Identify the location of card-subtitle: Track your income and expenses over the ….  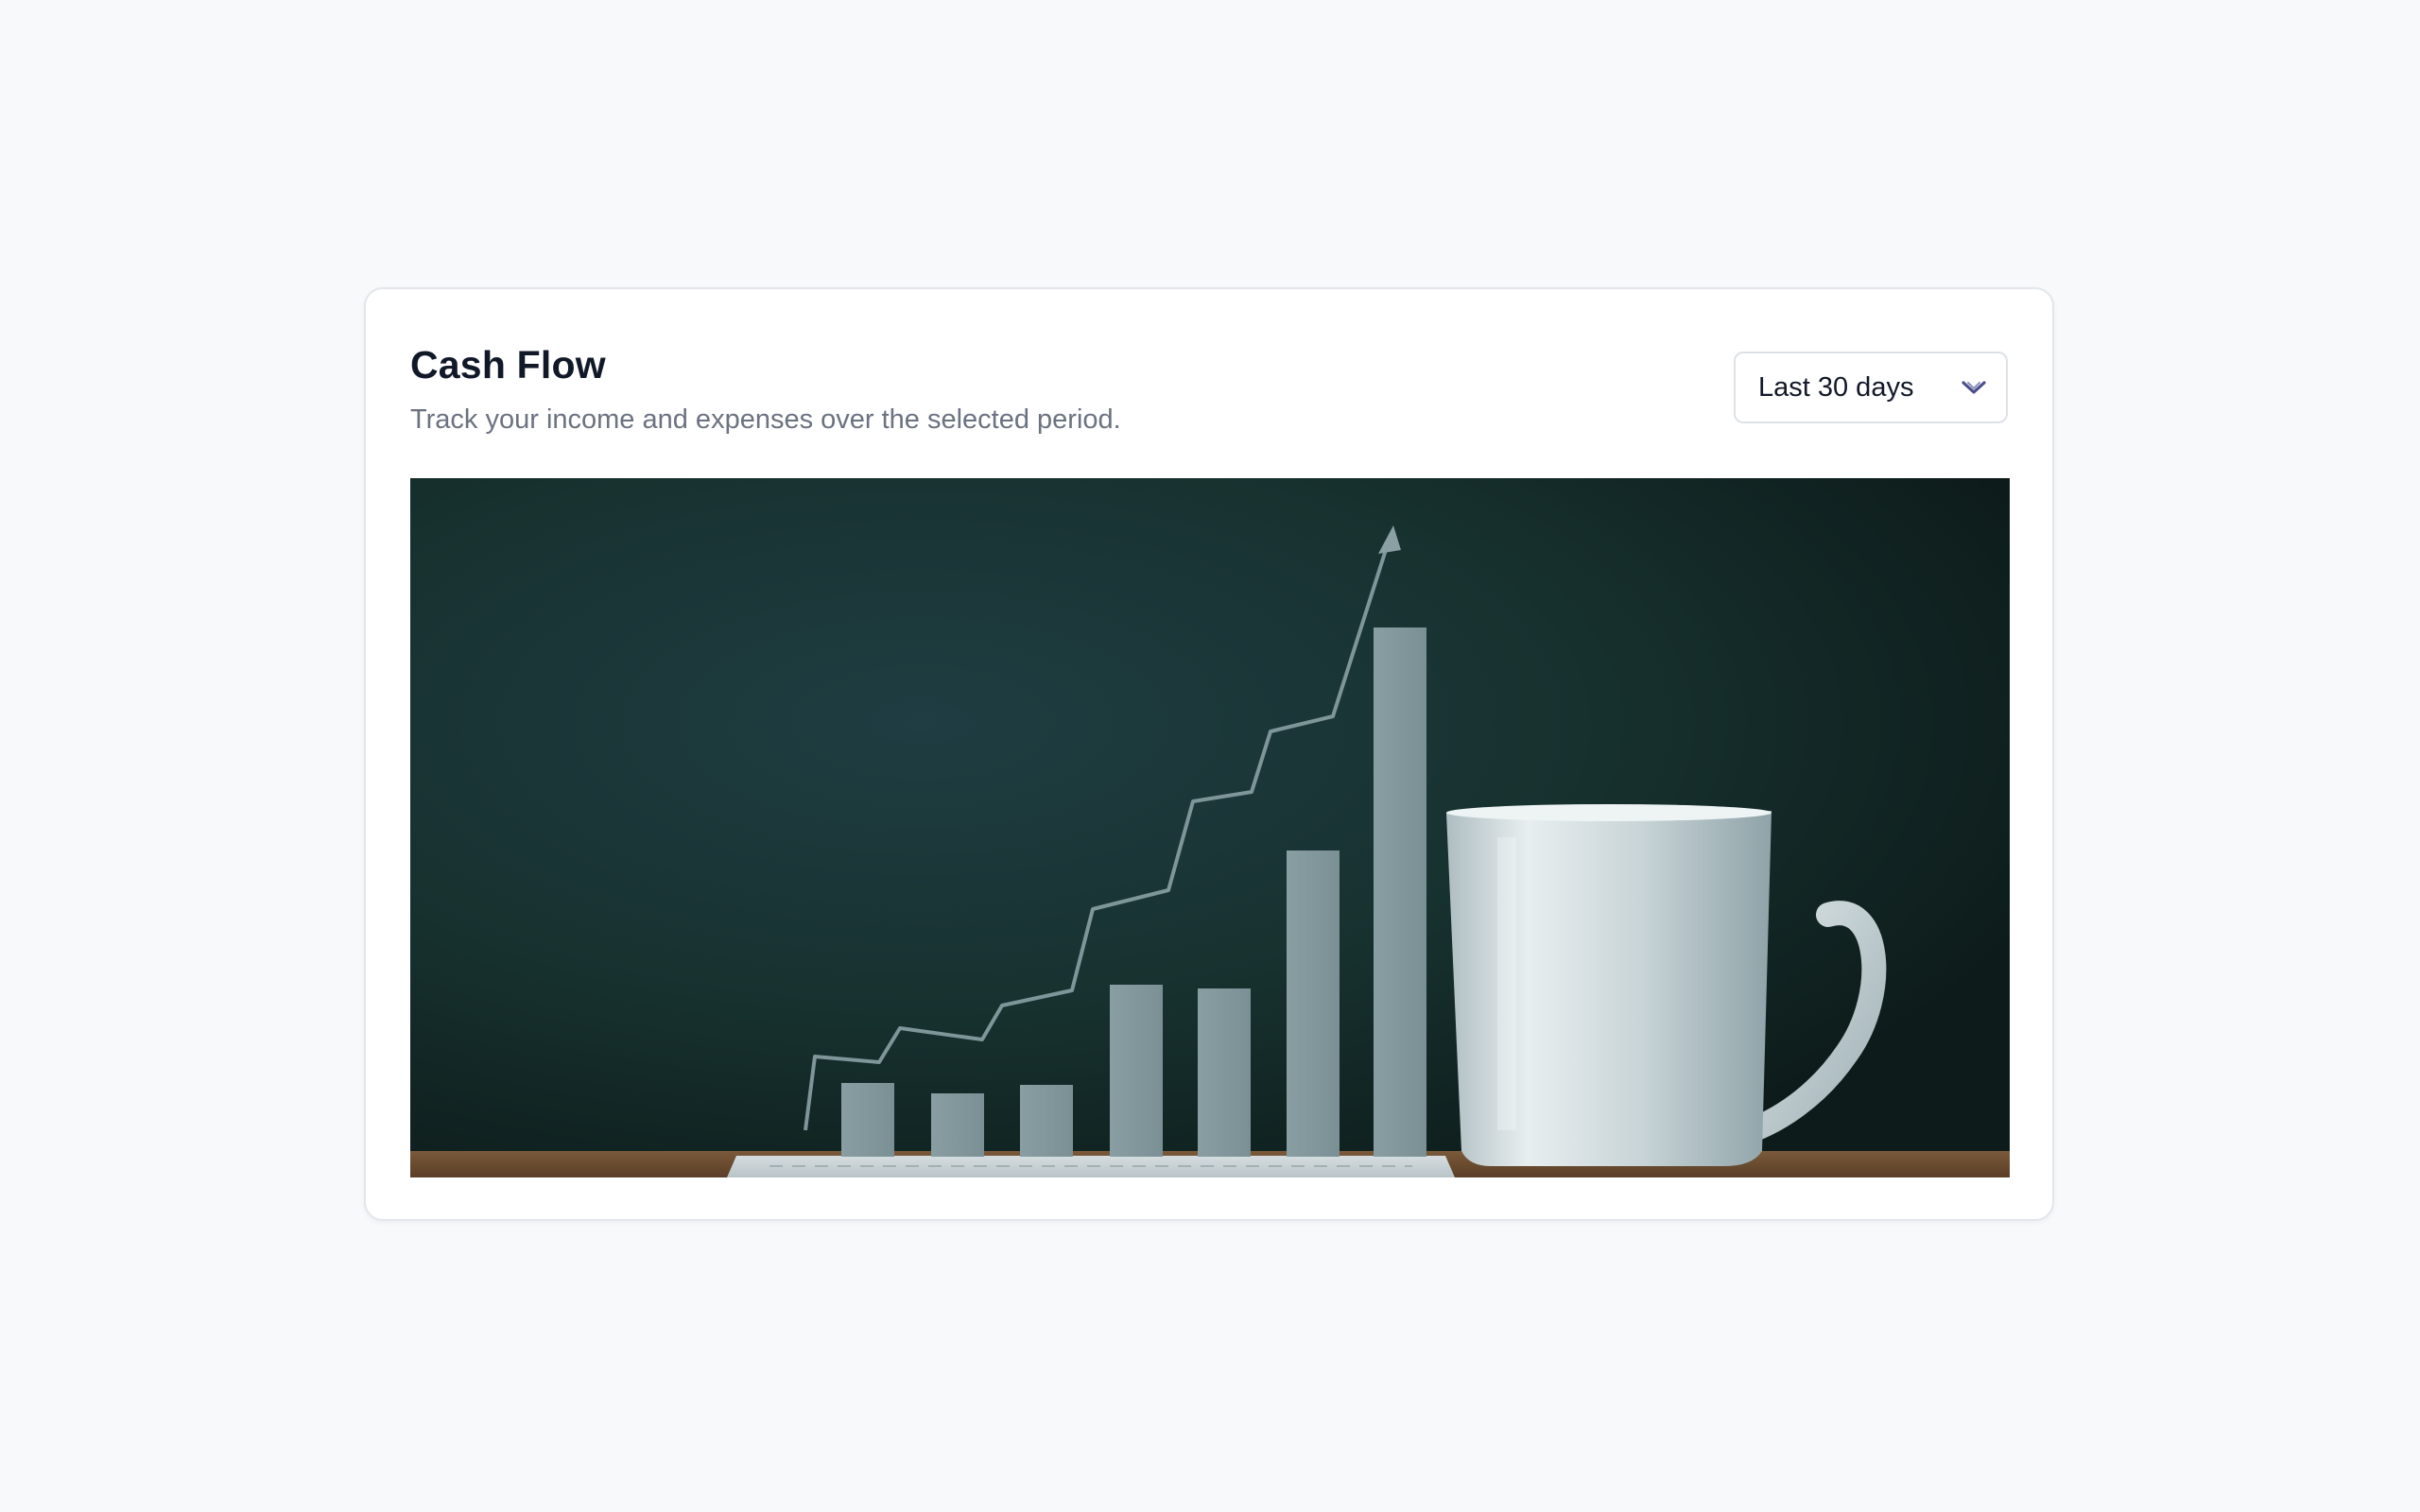
(765, 419).